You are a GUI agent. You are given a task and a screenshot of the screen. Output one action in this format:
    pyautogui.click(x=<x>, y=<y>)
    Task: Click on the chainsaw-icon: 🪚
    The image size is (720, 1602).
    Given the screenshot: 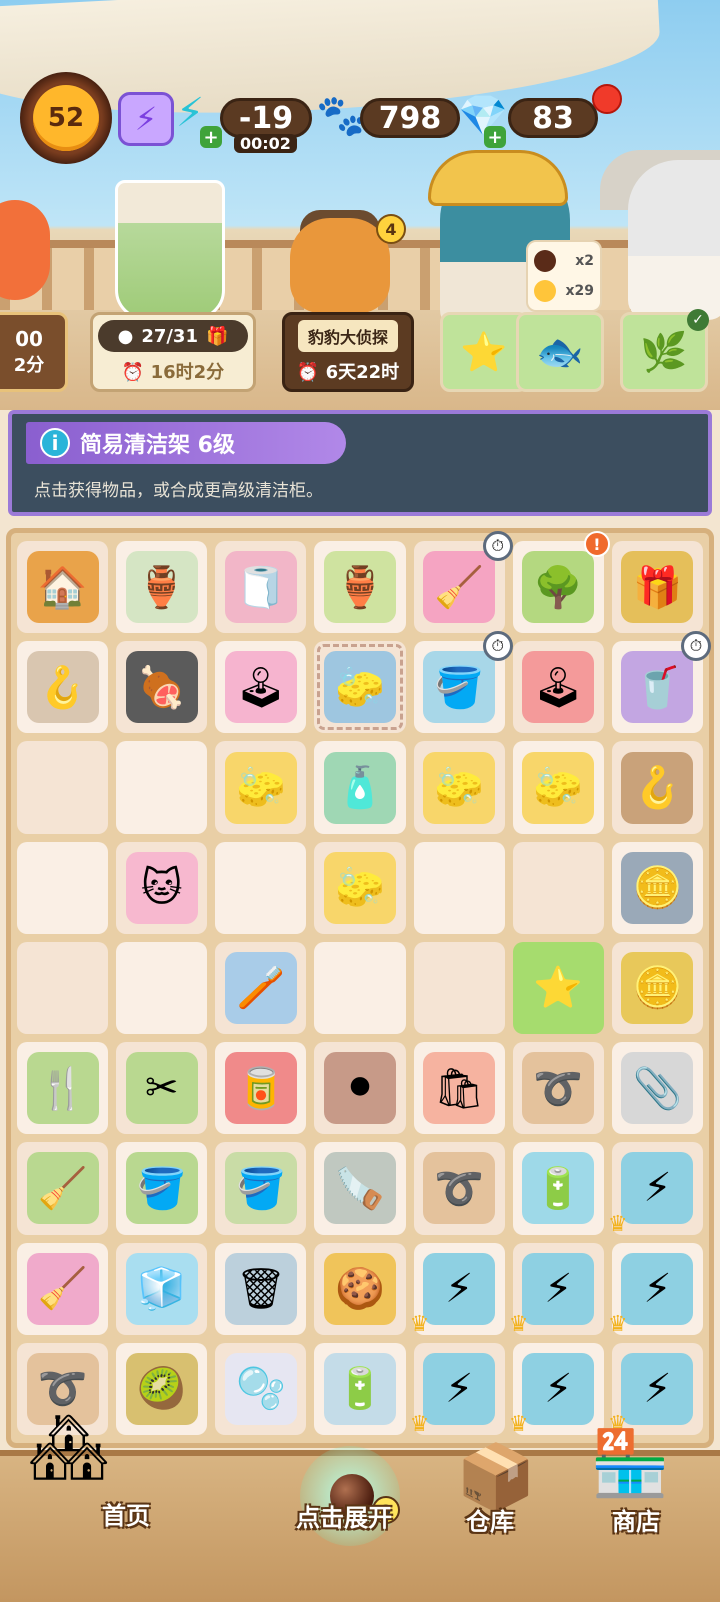 What is the action you would take?
    pyautogui.click(x=359, y=1188)
    